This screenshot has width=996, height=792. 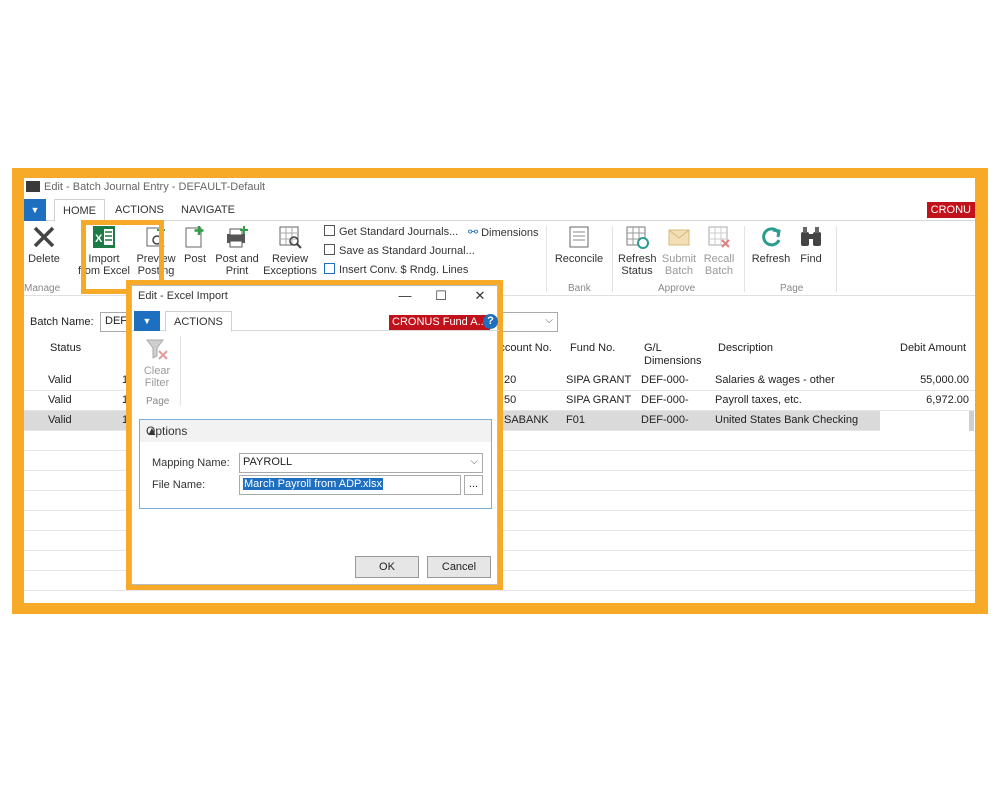 What do you see at coordinates (350, 485) in the screenshot?
I see `file-name-input: March Payroll from ADP.xlsx` at bounding box center [350, 485].